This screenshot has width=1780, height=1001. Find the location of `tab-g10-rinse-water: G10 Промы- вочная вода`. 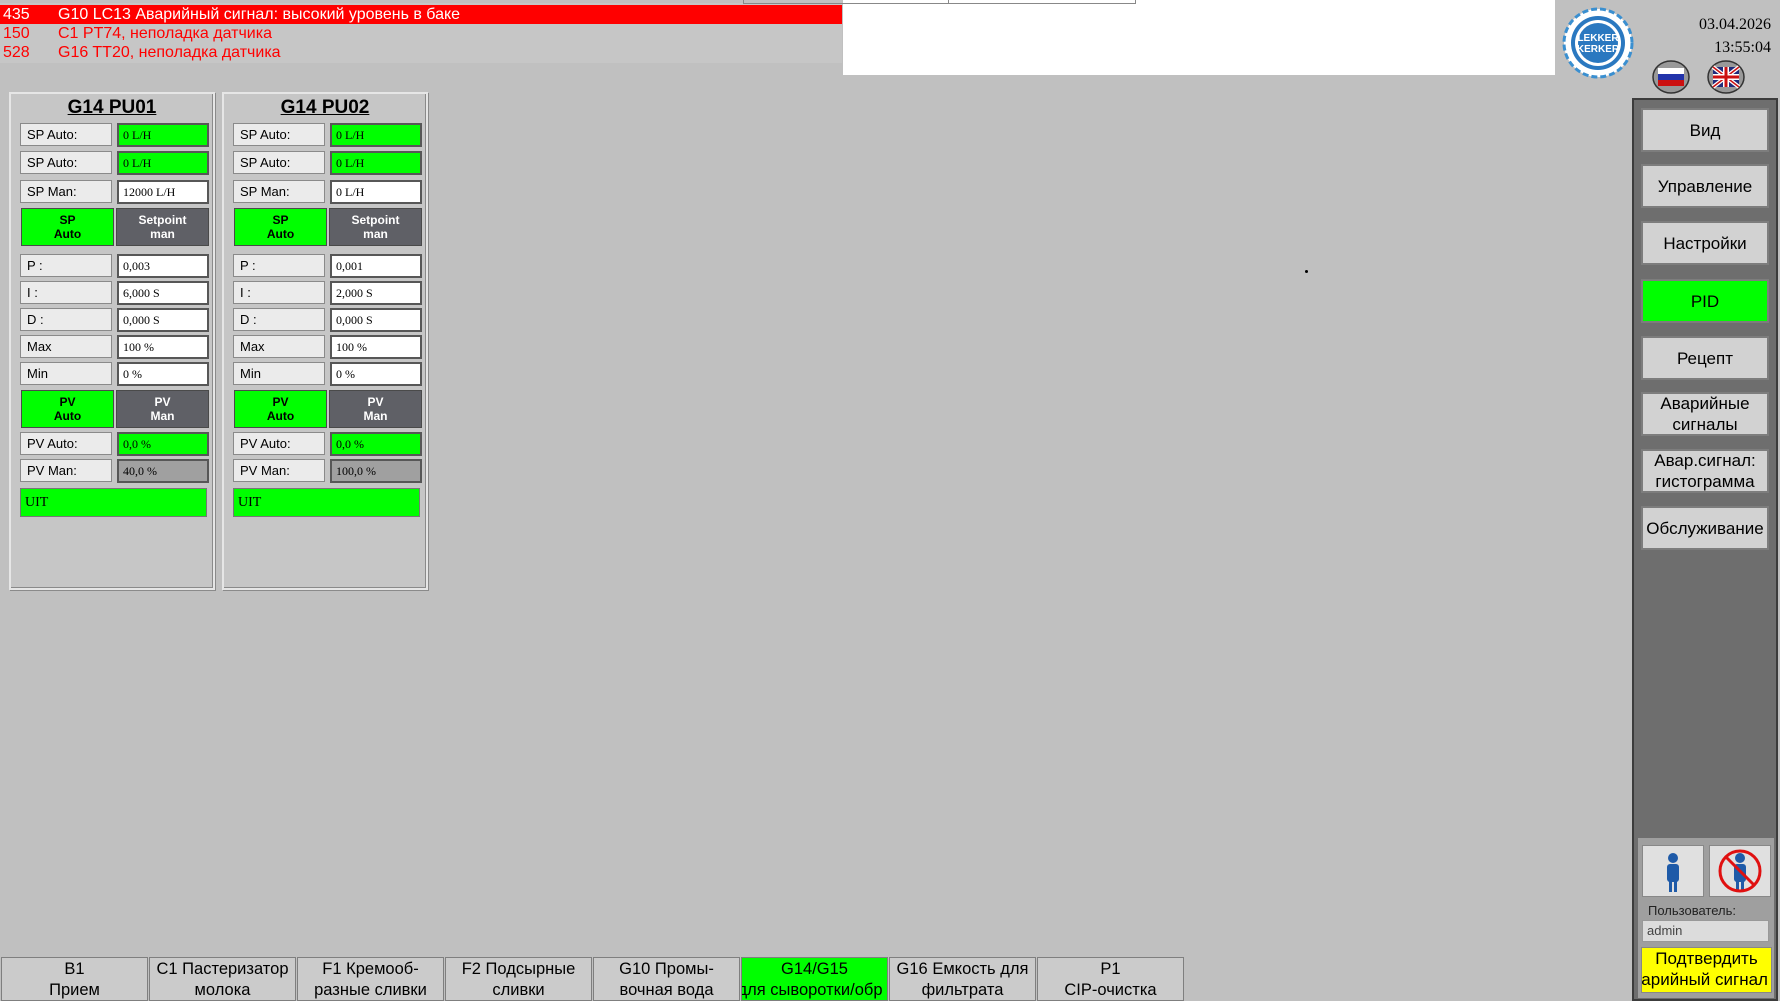

tab-g10-rinse-water: G10 Промы- вочная вода is located at coordinates (666, 979).